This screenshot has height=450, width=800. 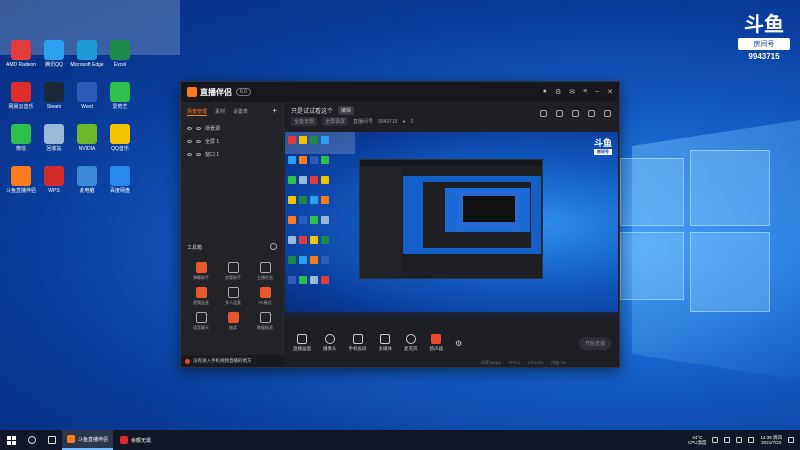 I want to click on close-icon: ✕, so click(x=610, y=92).